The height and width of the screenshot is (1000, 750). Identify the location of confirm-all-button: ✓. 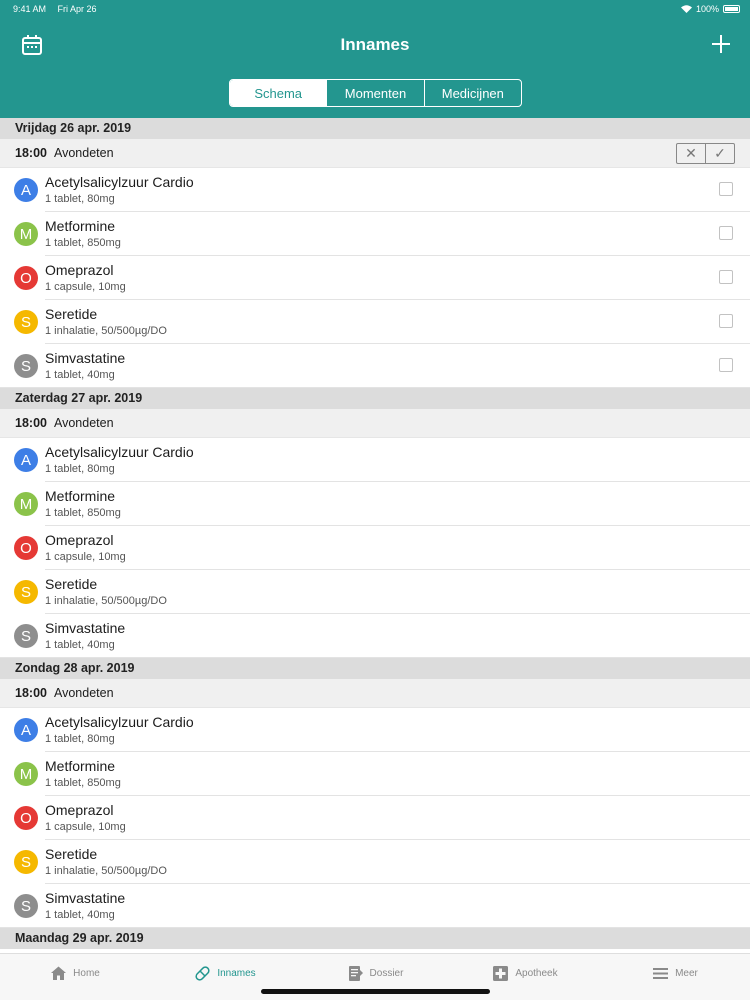
(720, 153).